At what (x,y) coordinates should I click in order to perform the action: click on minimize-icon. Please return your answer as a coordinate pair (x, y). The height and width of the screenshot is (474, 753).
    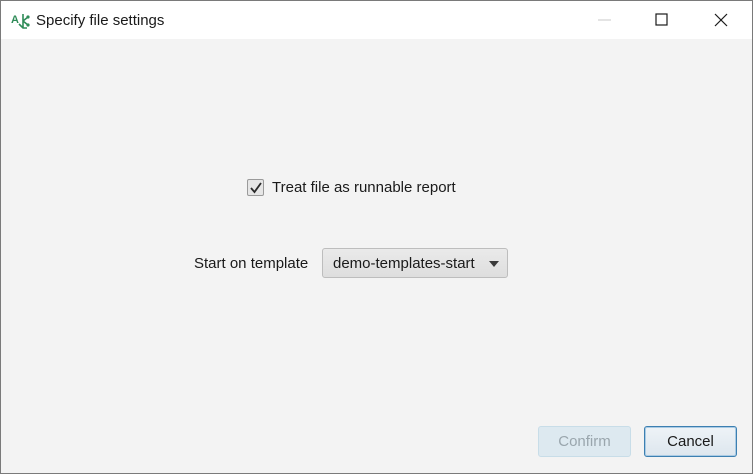
    Looking at the image, I should click on (604, 20).